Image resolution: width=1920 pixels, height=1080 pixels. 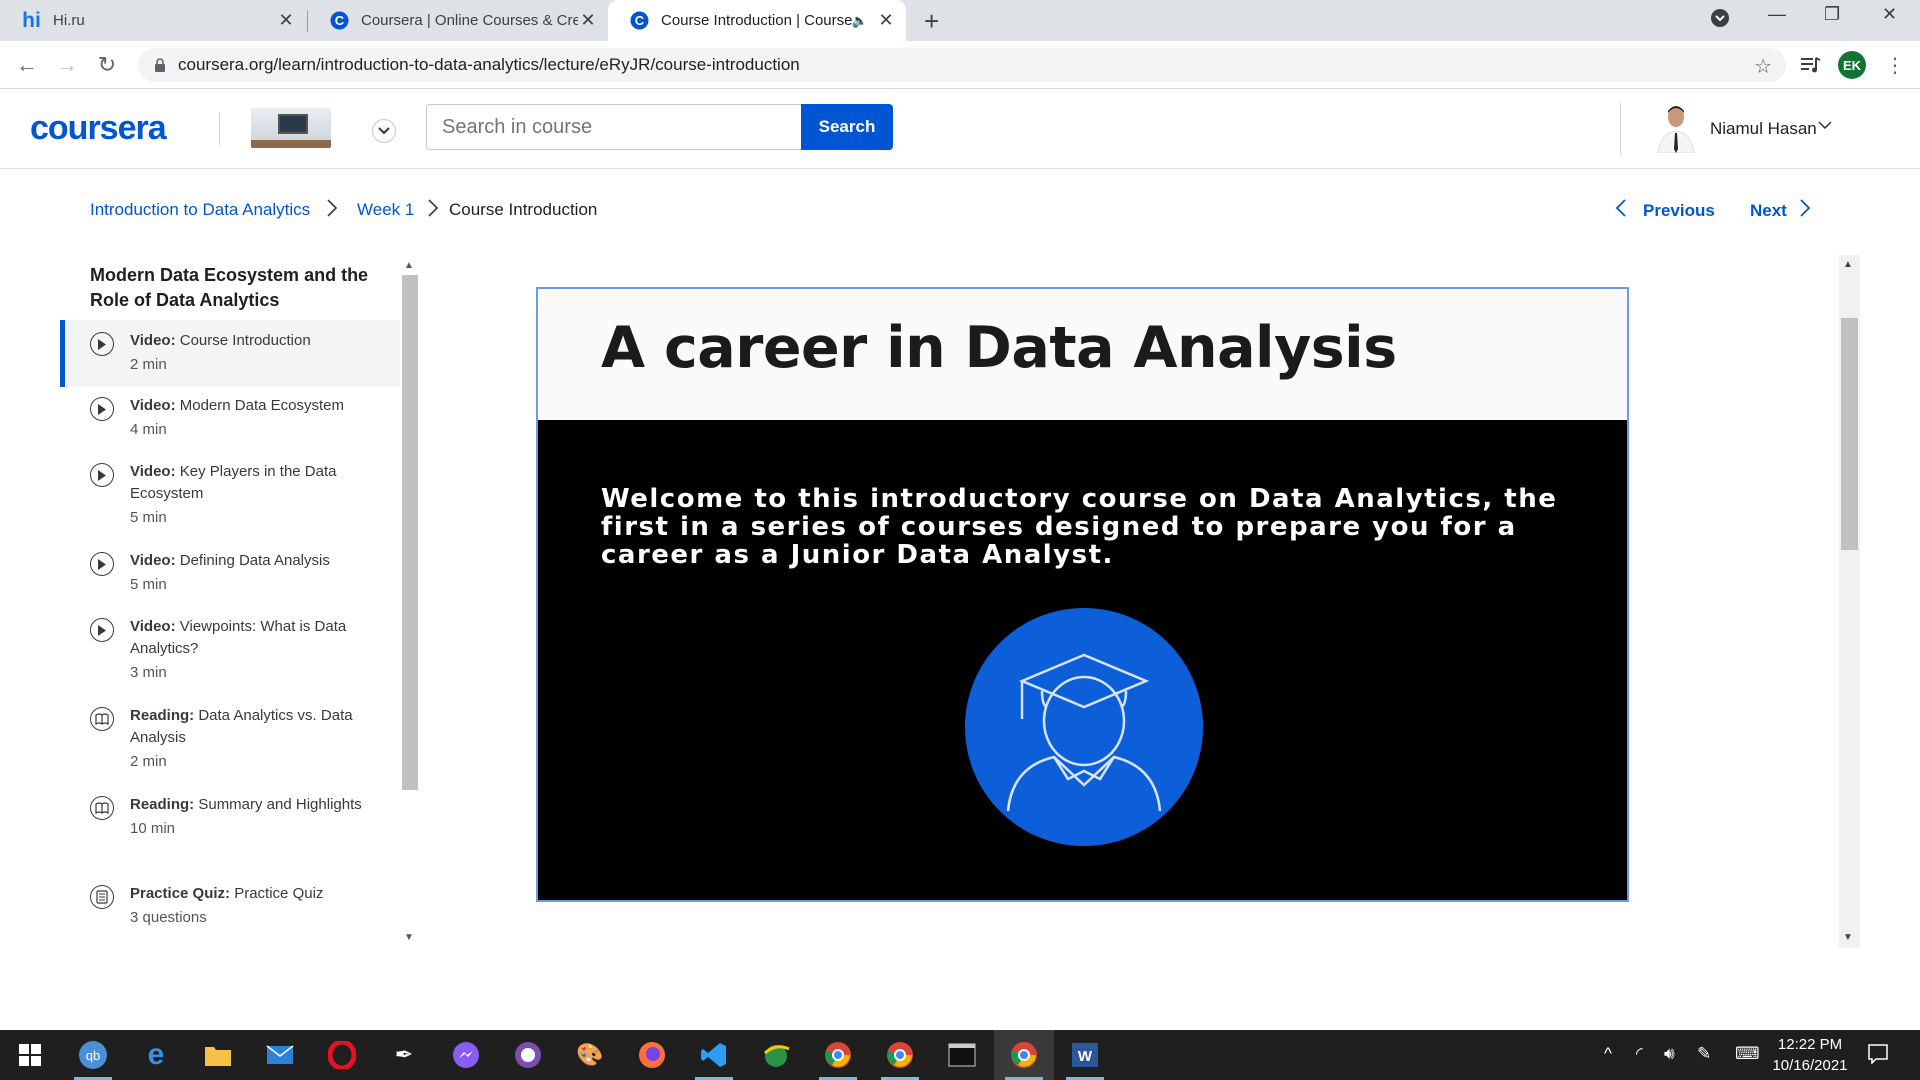 I want to click on reload-icon: ↻, so click(x=107, y=65).